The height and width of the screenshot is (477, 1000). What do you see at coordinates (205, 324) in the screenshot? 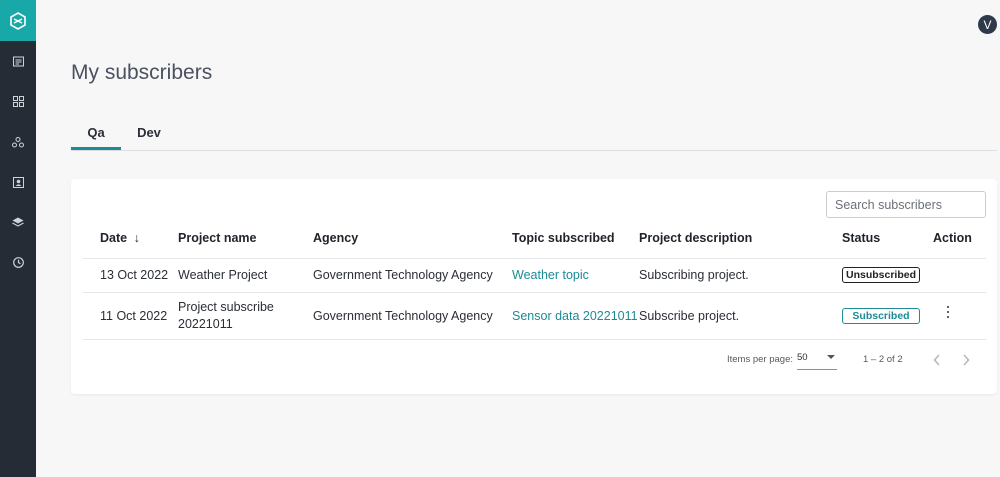
I see `row2-project-name-line2: 20221011` at bounding box center [205, 324].